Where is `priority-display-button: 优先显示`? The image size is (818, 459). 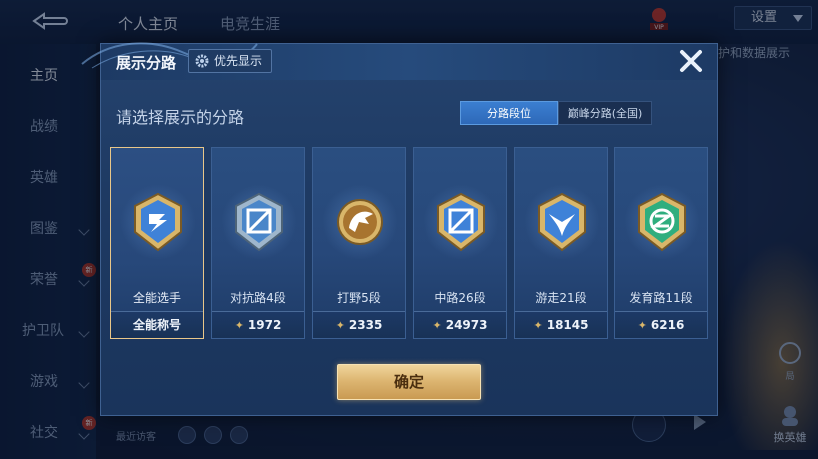 priority-display-button: 优先显示 is located at coordinates (230, 61).